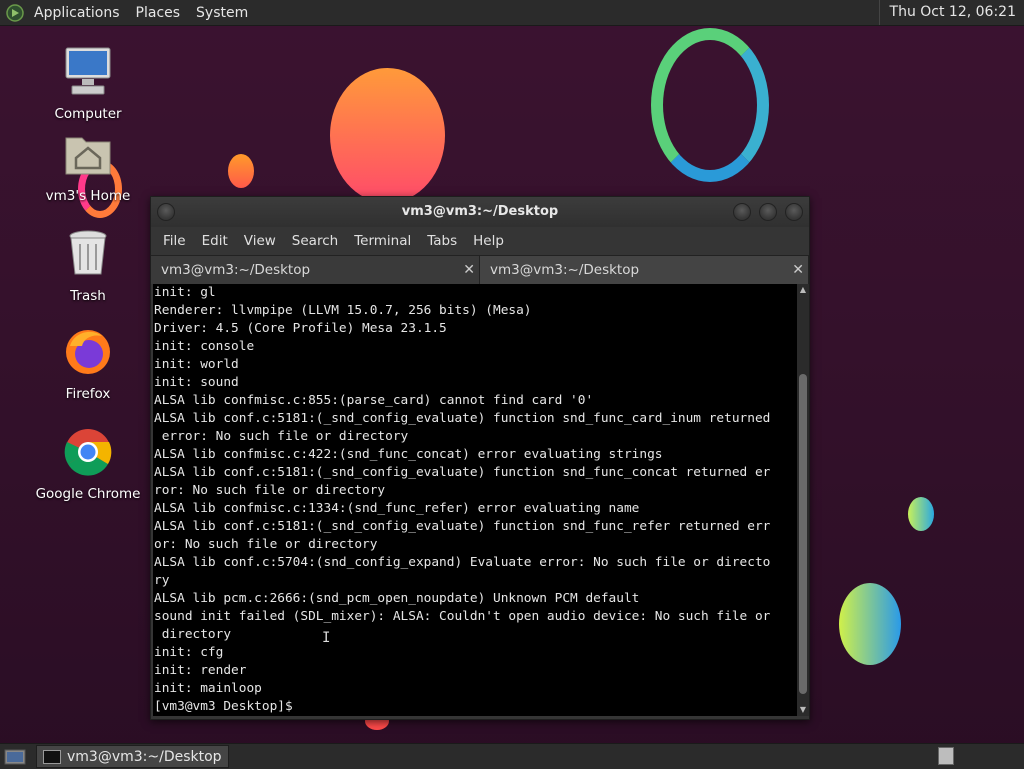 Image resolution: width=1024 pixels, height=769 pixels. I want to click on menu-edit: Edit, so click(215, 241).